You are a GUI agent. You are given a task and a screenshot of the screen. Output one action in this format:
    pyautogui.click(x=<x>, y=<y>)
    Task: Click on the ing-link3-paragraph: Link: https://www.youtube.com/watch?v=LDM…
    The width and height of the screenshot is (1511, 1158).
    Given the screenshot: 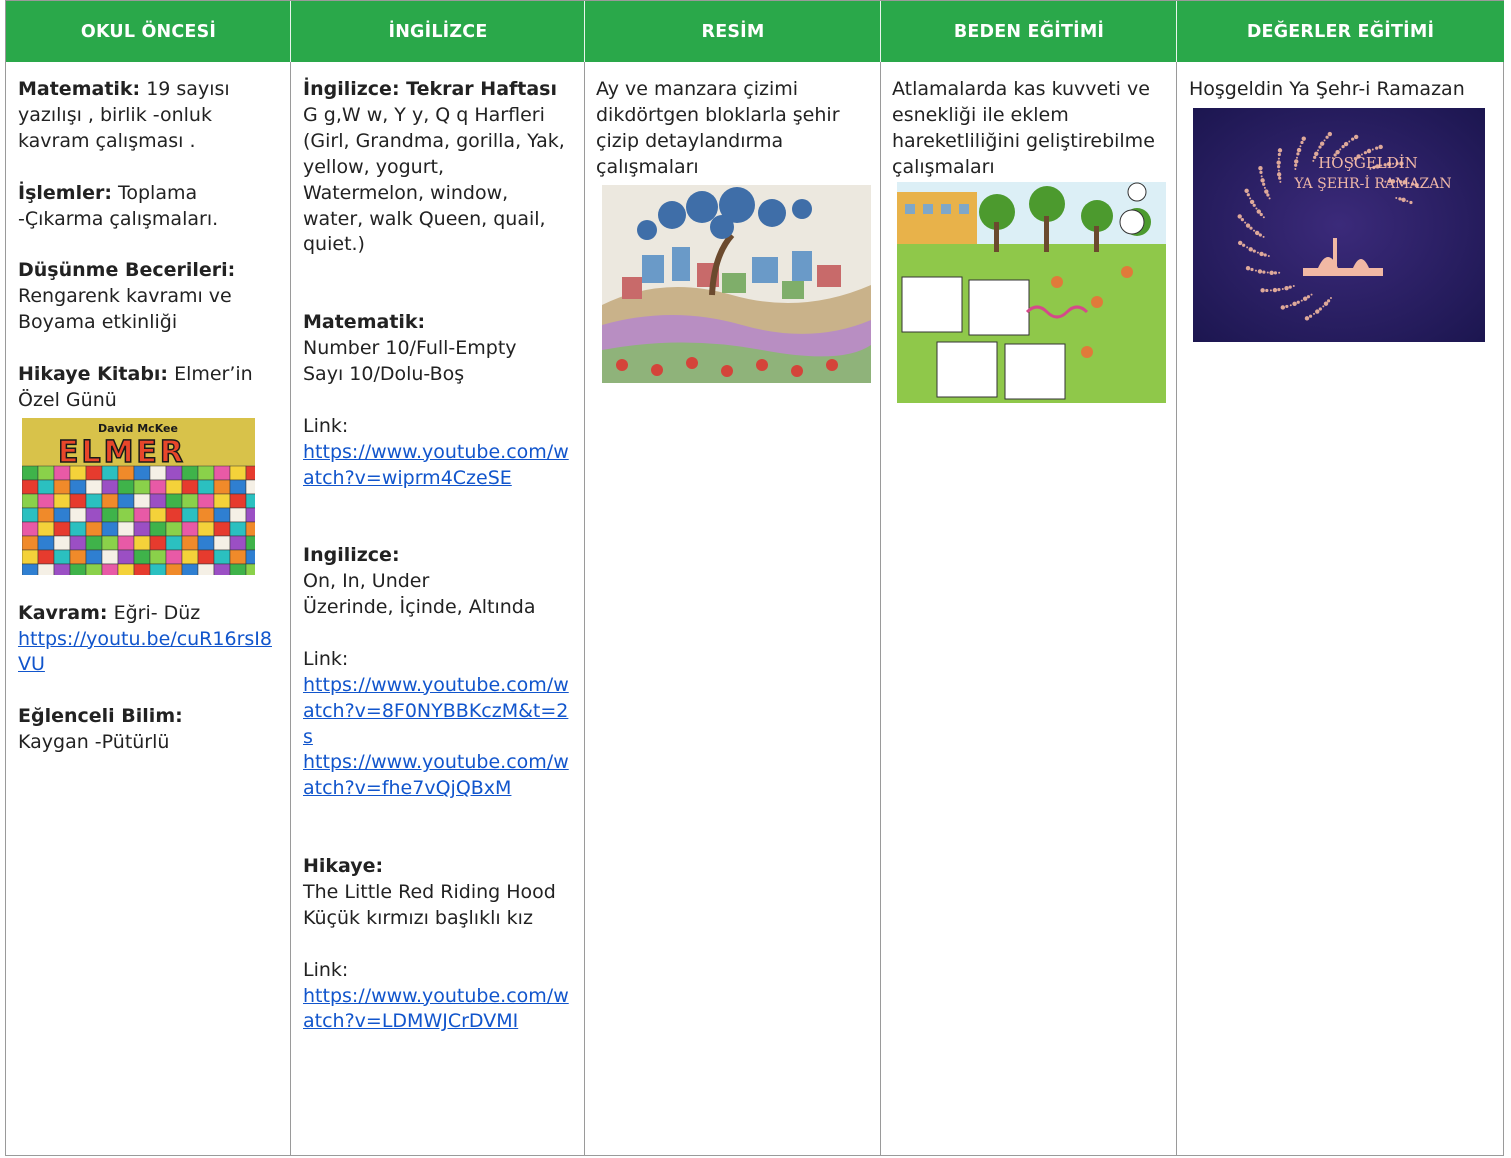 What is the action you would take?
    pyautogui.click(x=436, y=997)
    